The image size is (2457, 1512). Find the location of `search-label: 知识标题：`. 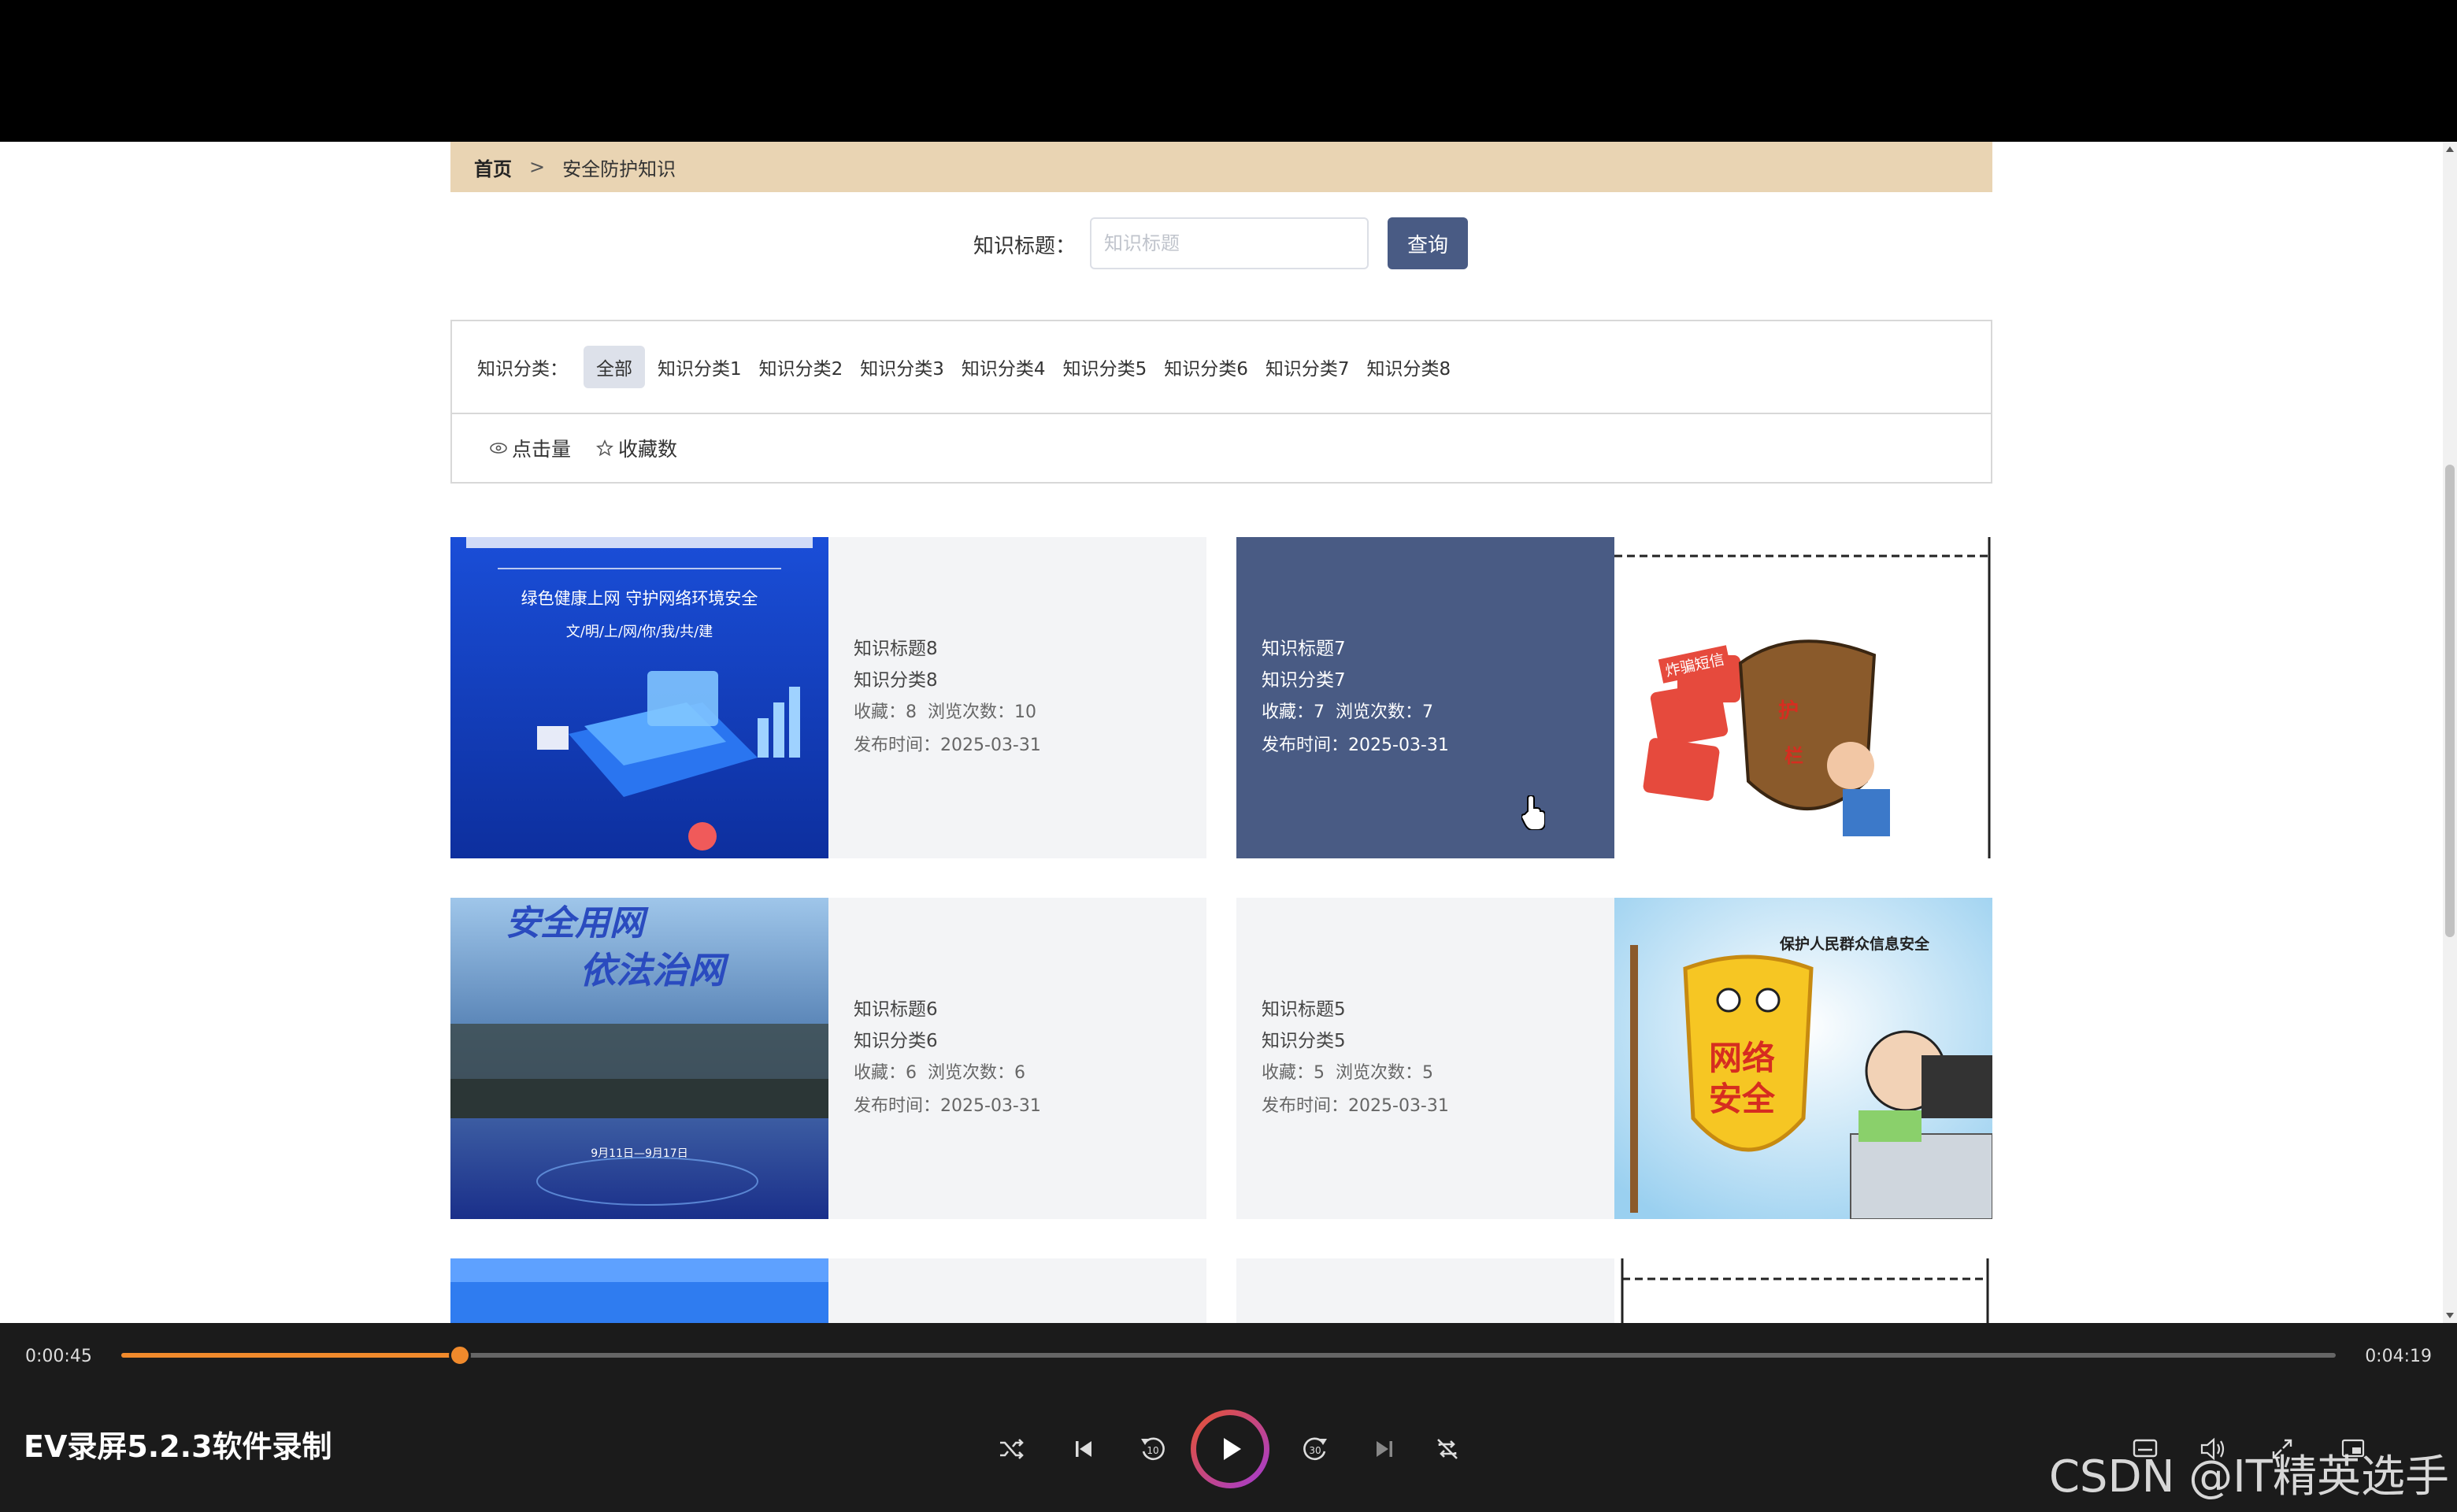

search-label: 知识标题： is located at coordinates (1025, 246).